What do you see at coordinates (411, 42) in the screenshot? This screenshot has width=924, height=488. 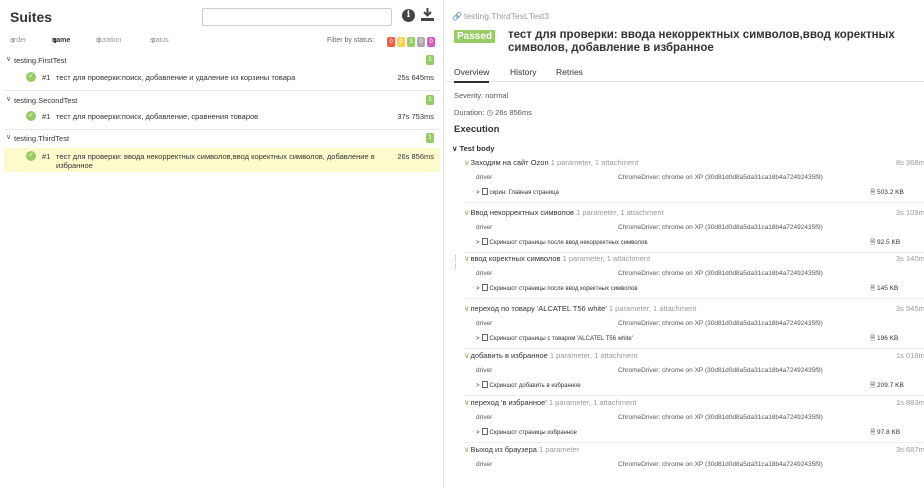 I see `status-filter-passed: 3` at bounding box center [411, 42].